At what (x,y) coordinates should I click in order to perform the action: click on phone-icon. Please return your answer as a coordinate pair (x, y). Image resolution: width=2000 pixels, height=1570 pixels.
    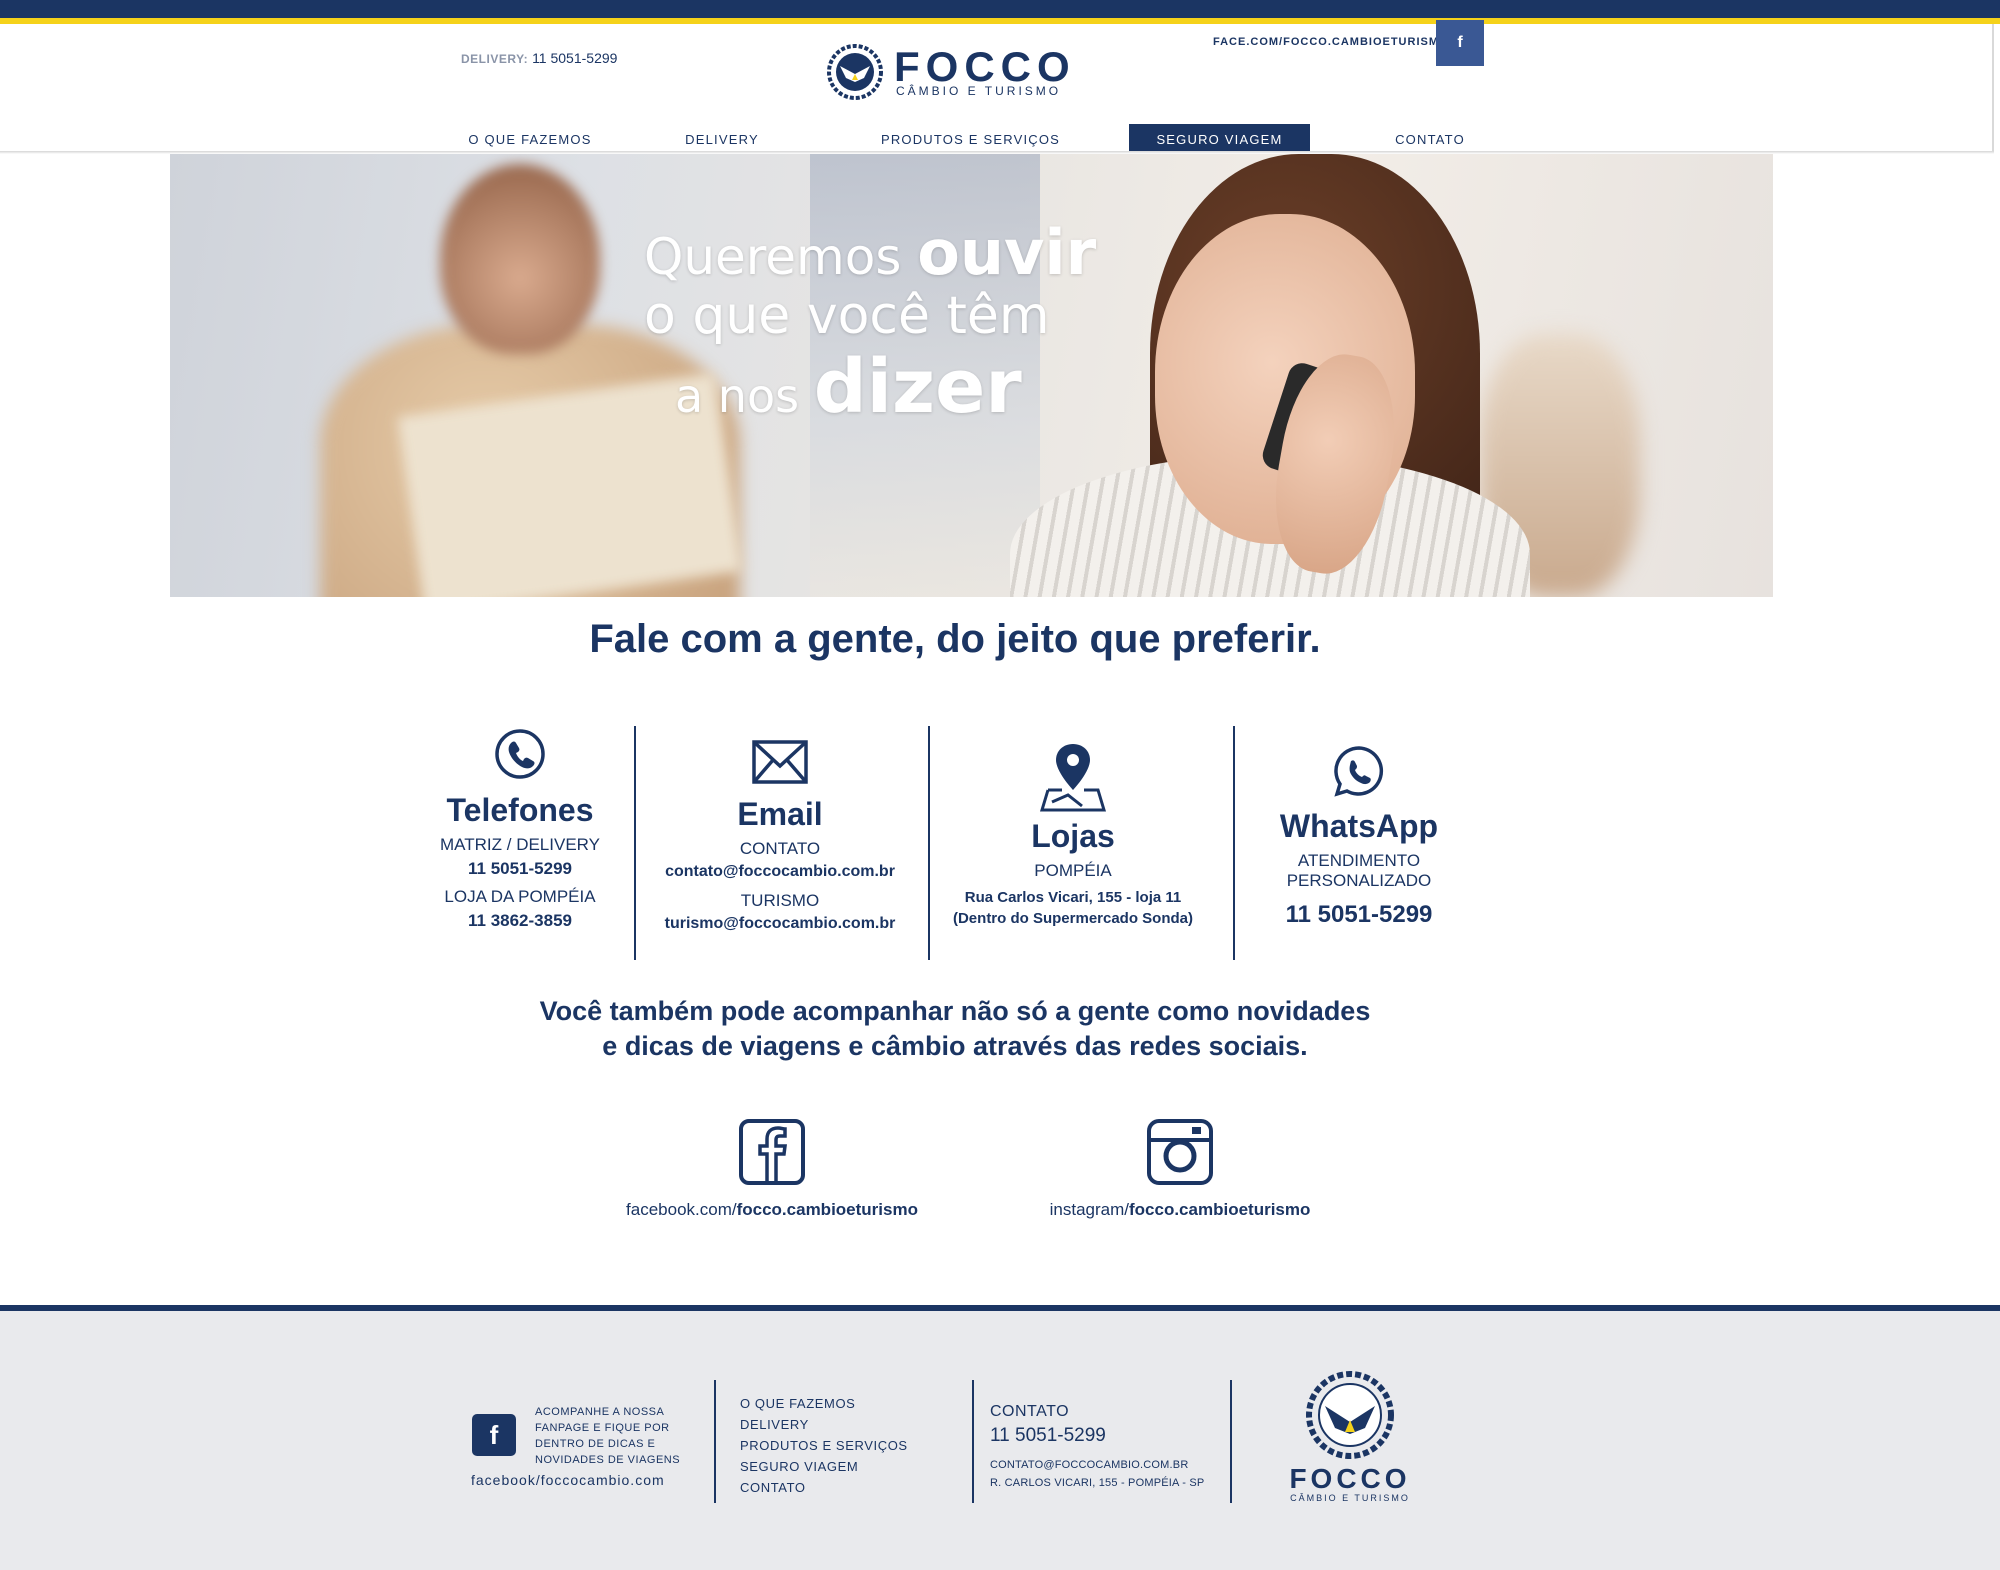
    Looking at the image, I should click on (520, 754).